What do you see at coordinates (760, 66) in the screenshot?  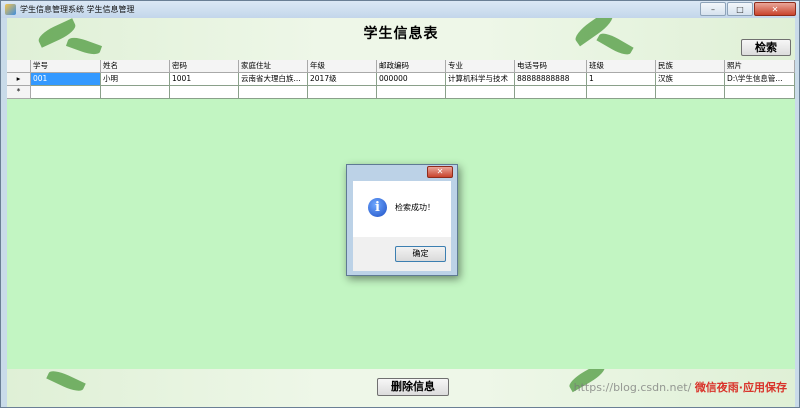 I see `column-header-photo: 照片` at bounding box center [760, 66].